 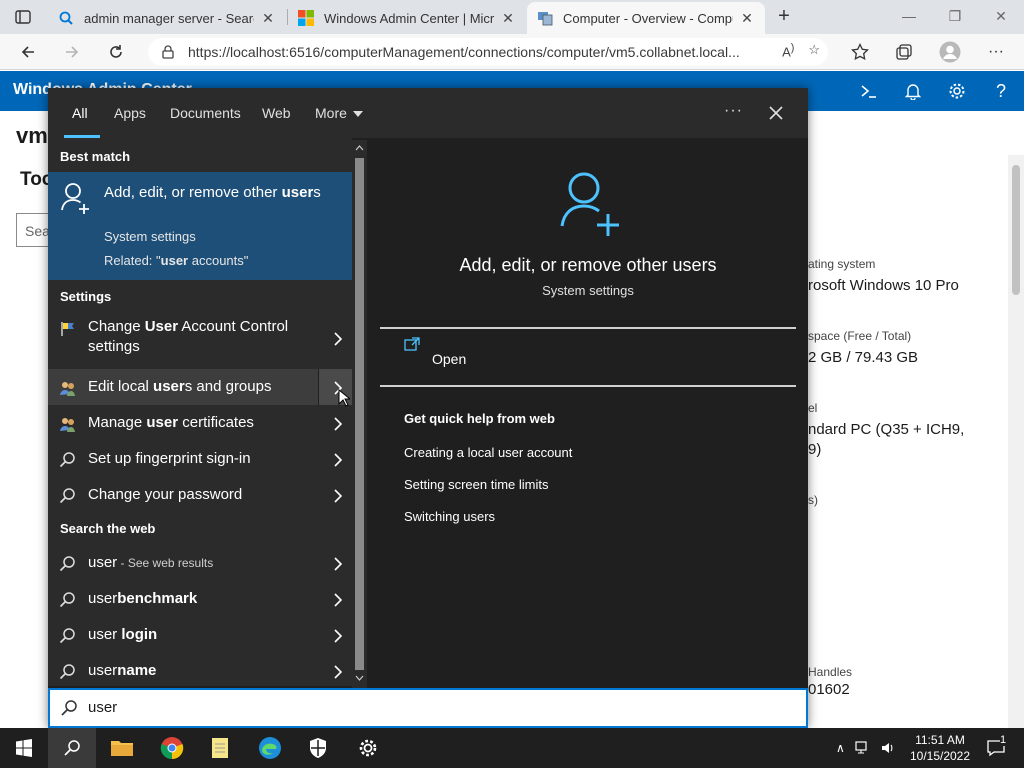 I want to click on help-link: Creating a local user account, so click(x=488, y=452).